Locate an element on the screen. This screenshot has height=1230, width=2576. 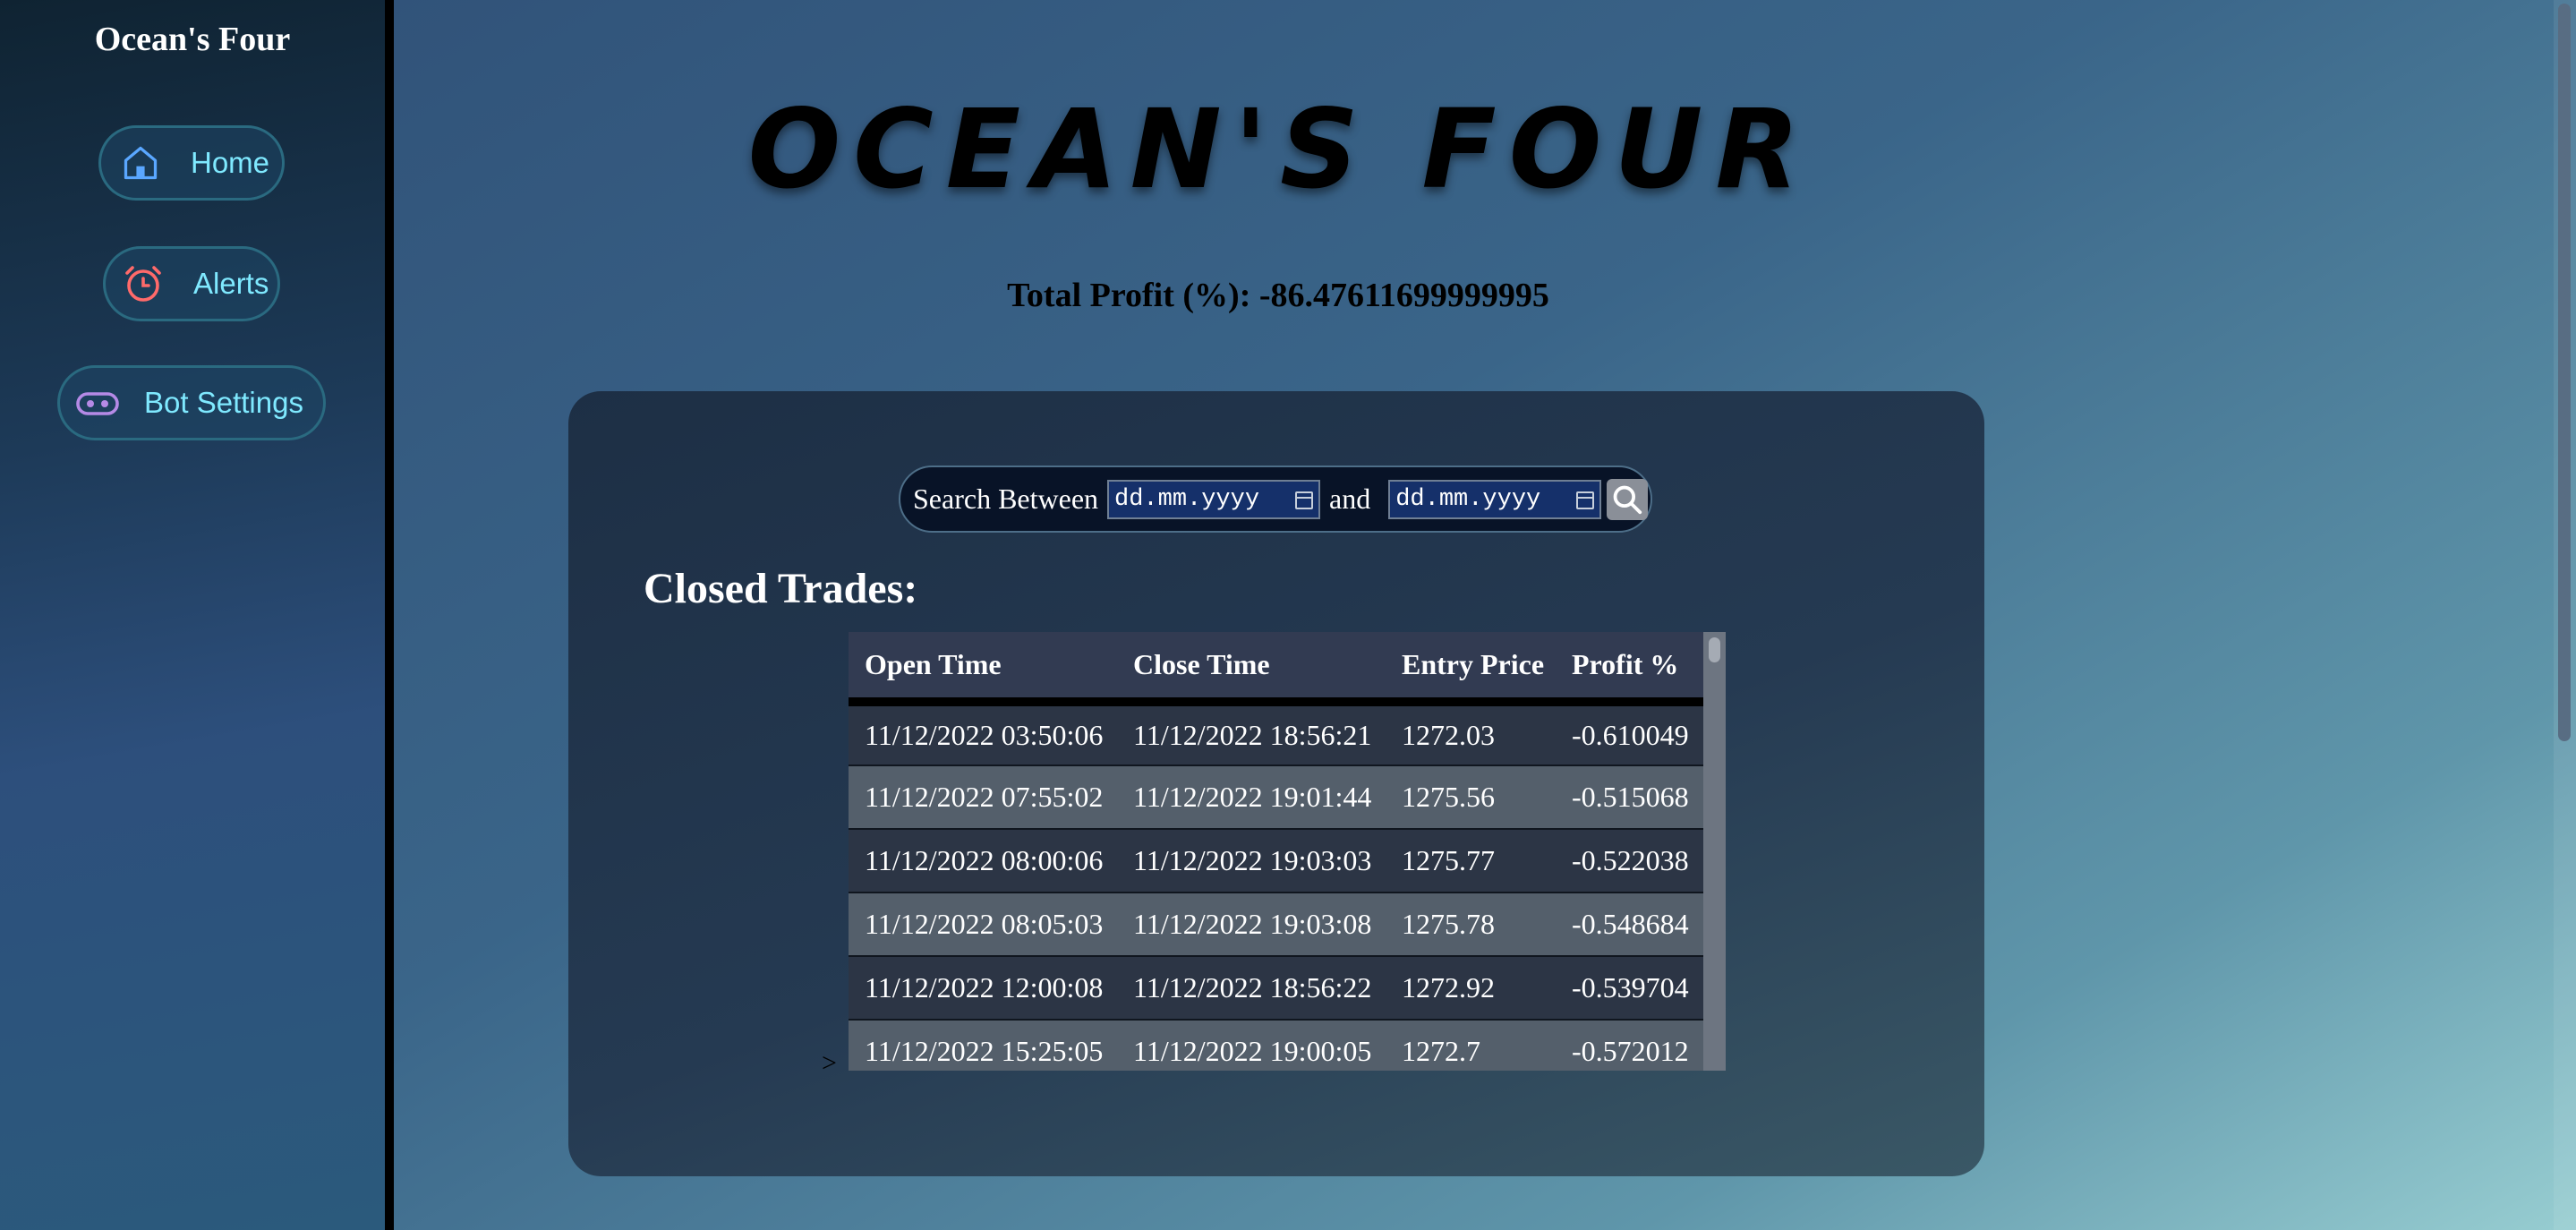
nav-alerts-label: Alerts is located at coordinates (231, 284).